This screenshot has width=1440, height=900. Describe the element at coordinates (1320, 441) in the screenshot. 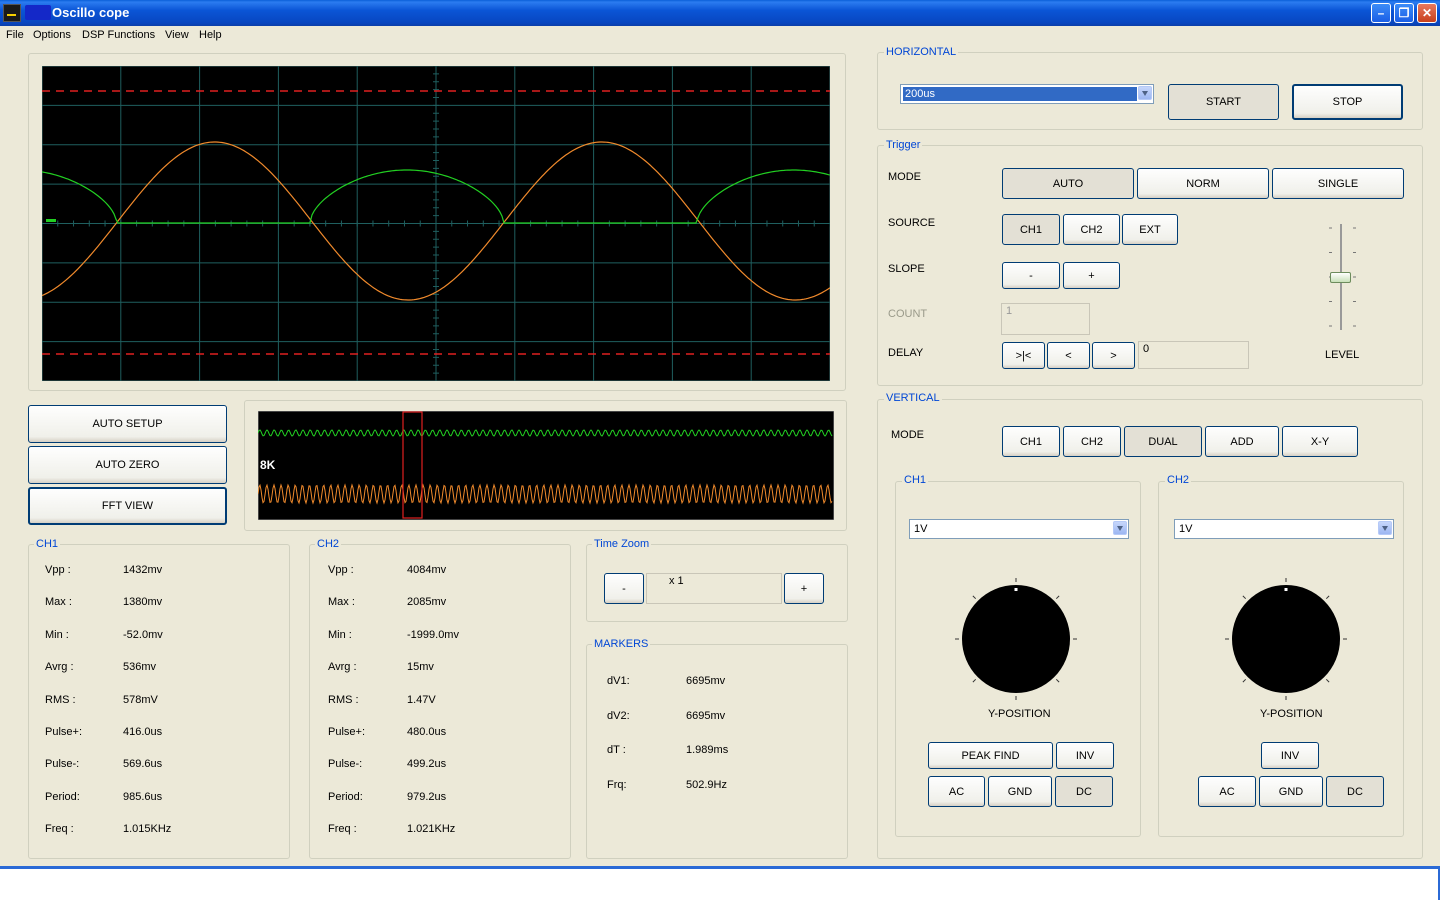

I see `vmode-xy-button: X-Y` at that location.